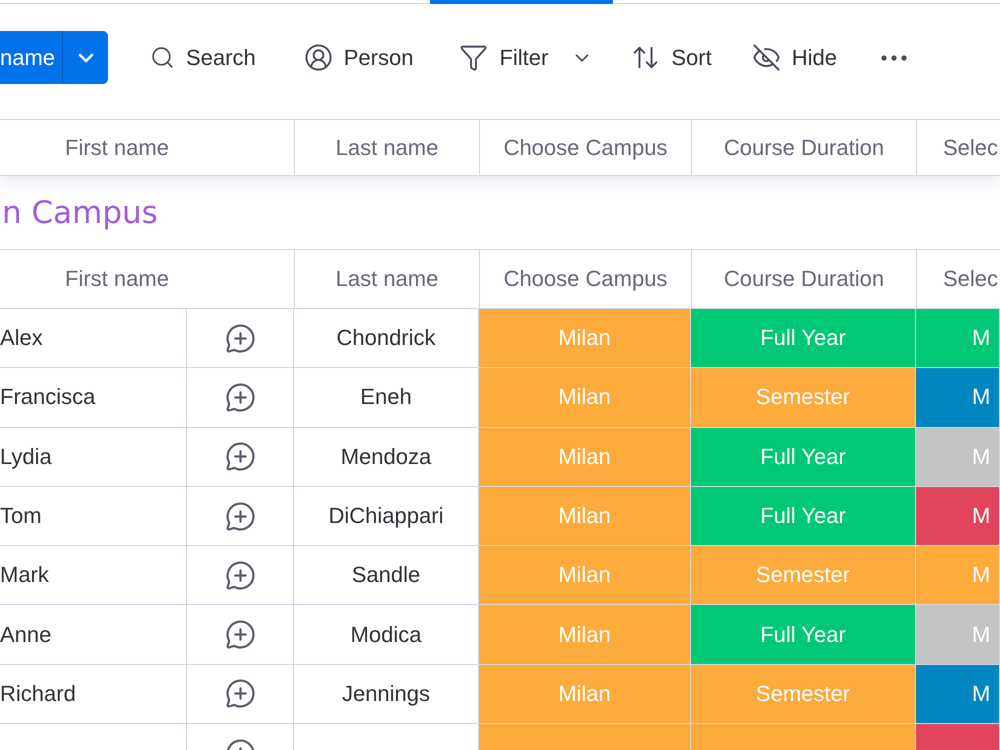 This screenshot has width=1000, height=750. What do you see at coordinates (766, 57) in the screenshot?
I see `eye-slash-icon` at bounding box center [766, 57].